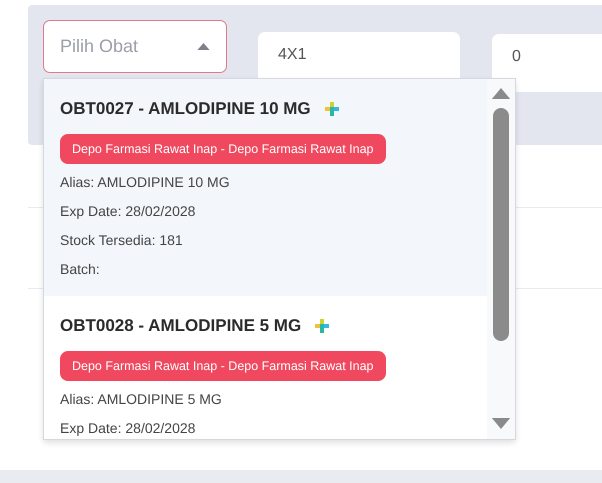  I want to click on option-detail: Alias: AMLODIPINE 5 MG, so click(141, 399).